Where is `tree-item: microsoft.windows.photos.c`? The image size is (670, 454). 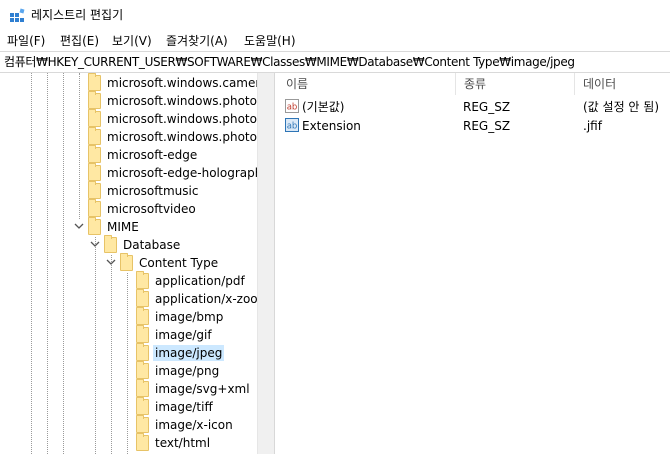 tree-item: microsoft.windows.photos.c is located at coordinates (128, 100).